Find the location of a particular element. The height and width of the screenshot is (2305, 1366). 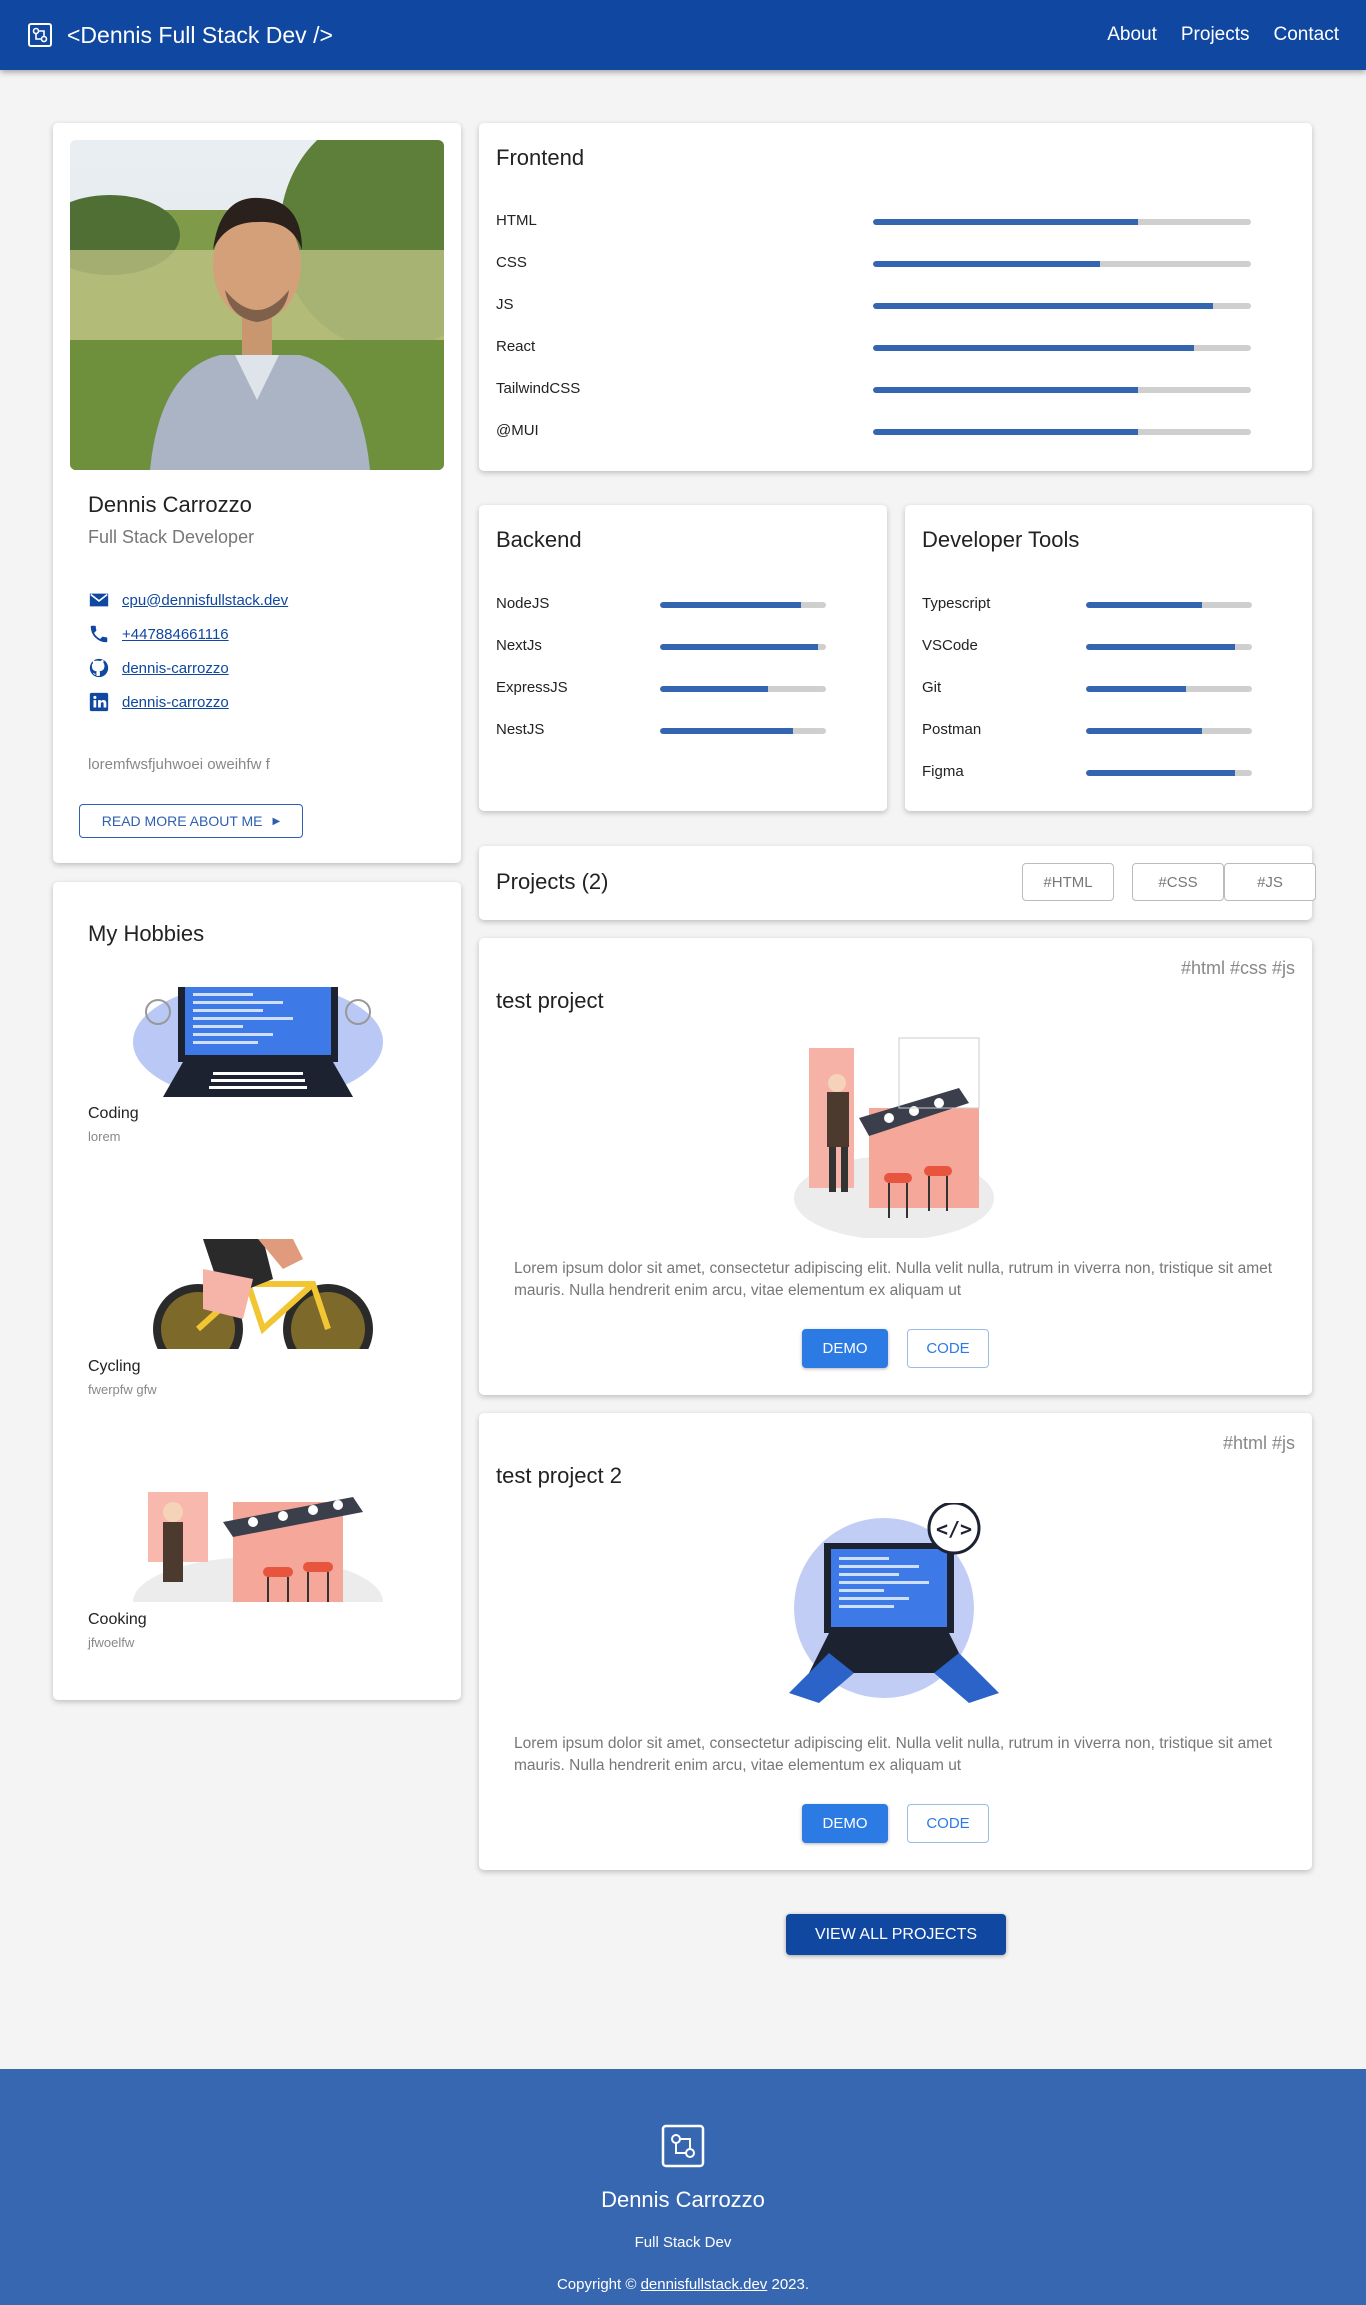

brand: <Dennis Full Stack Dev /> is located at coordinates (180, 35).